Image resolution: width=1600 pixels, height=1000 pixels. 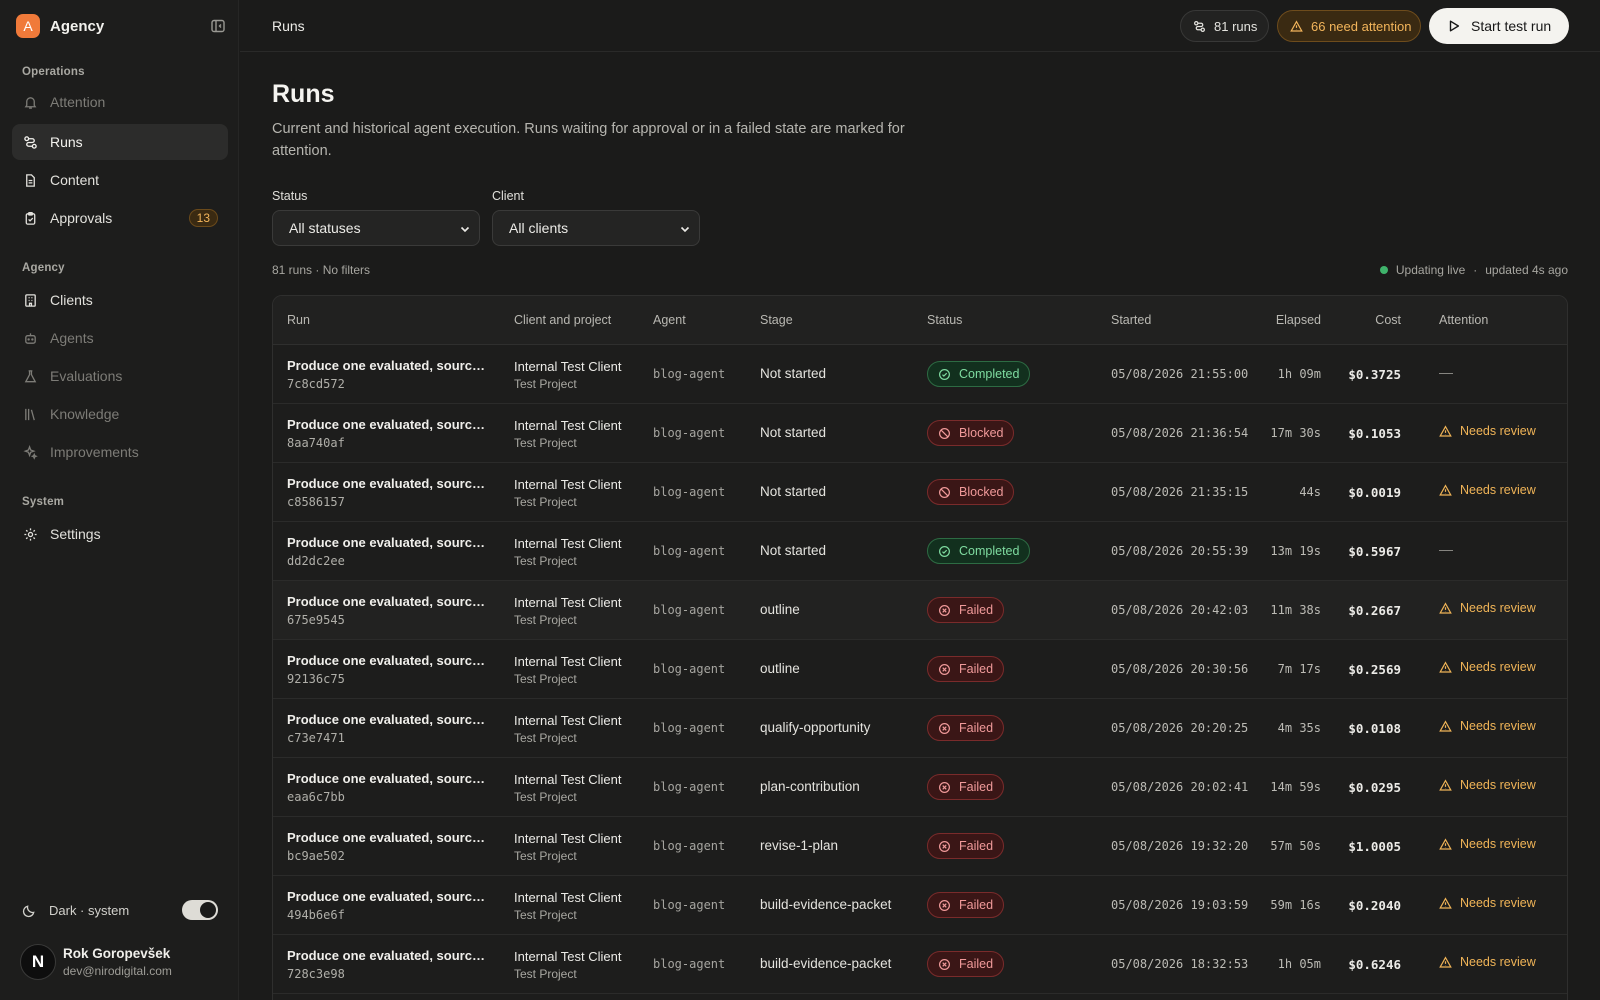 I want to click on play-icon, so click(x=1454, y=26).